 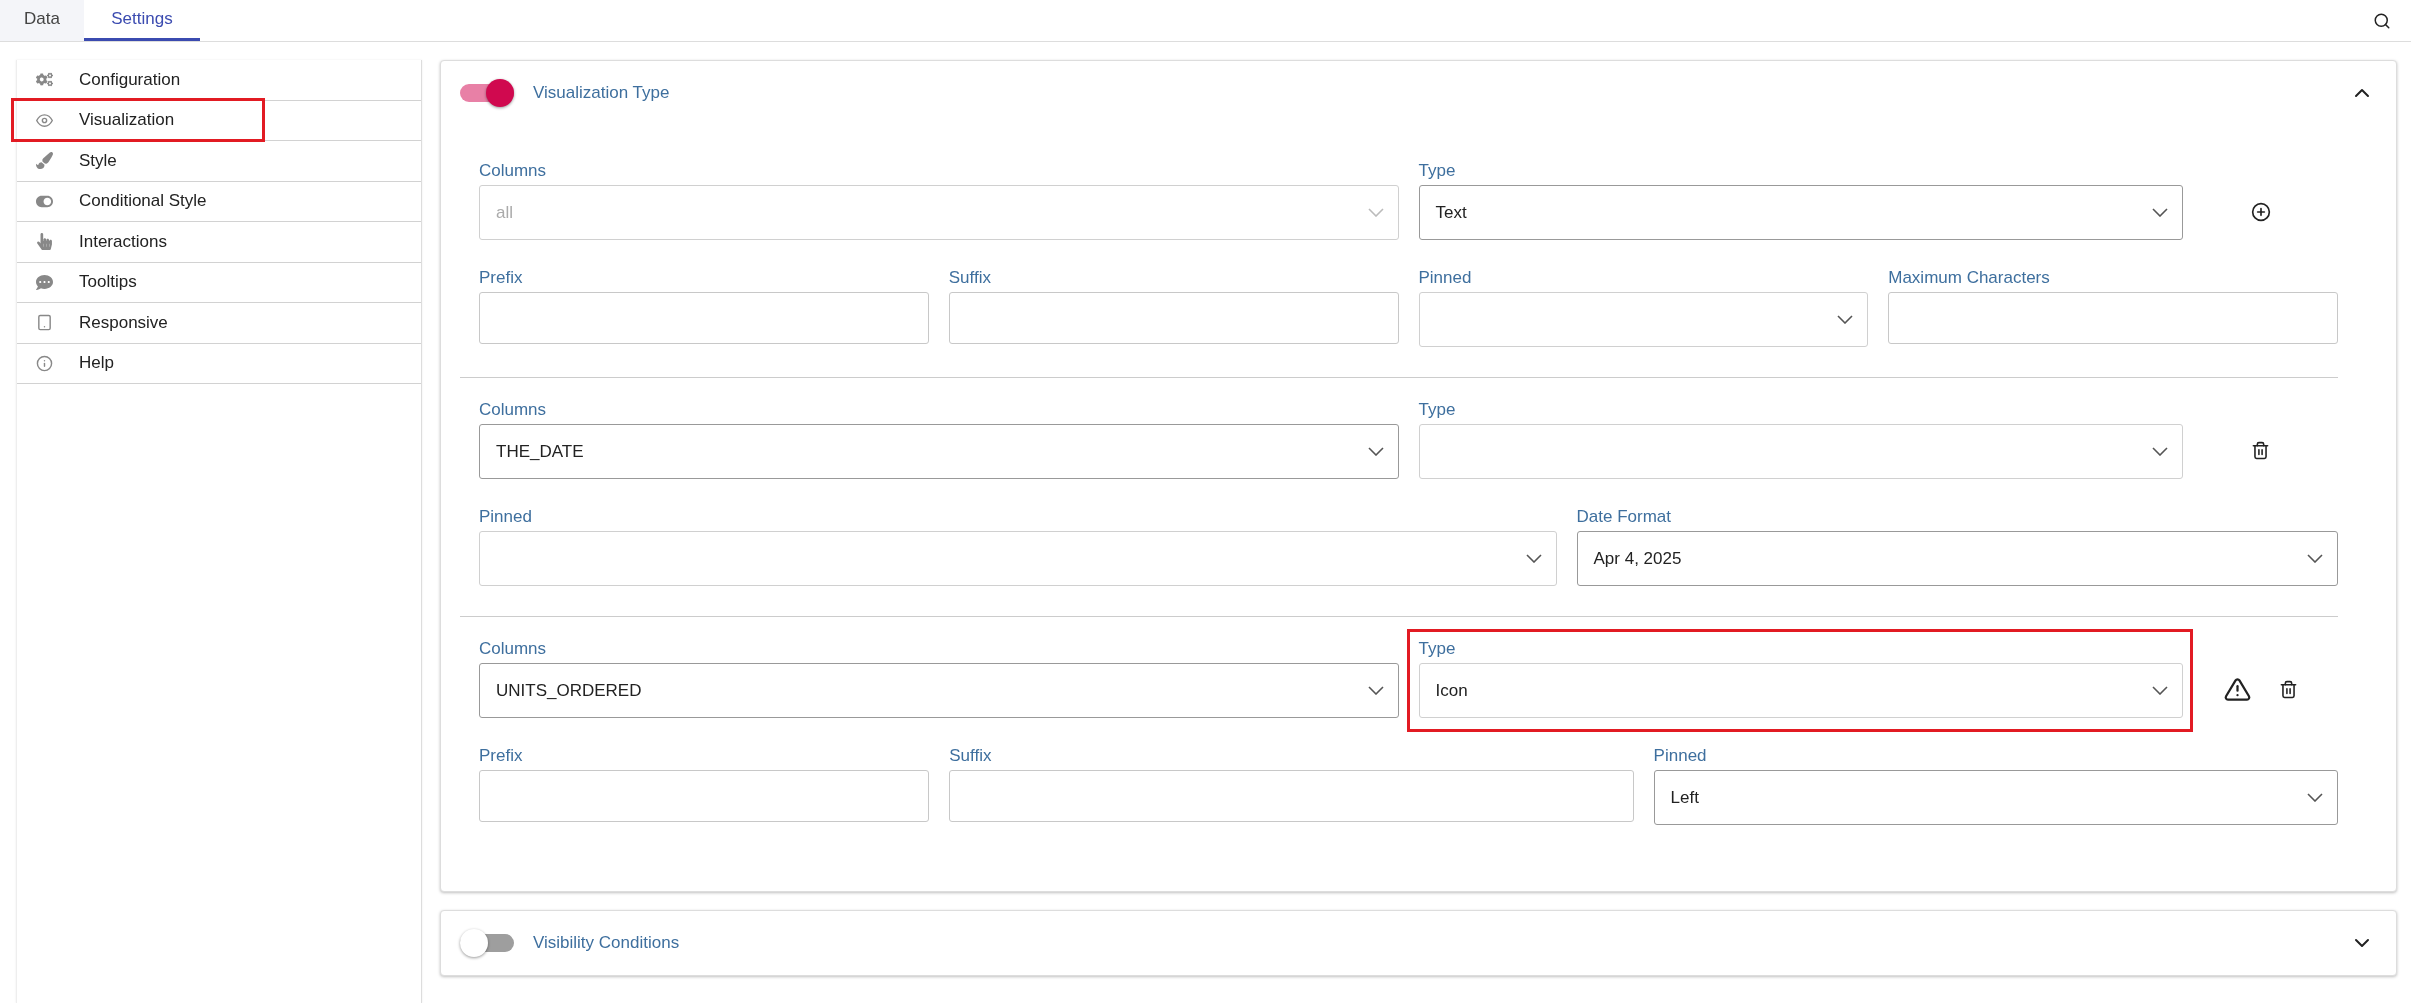 What do you see at coordinates (1800, 212) in the screenshot?
I see `dropdown-field: Text` at bounding box center [1800, 212].